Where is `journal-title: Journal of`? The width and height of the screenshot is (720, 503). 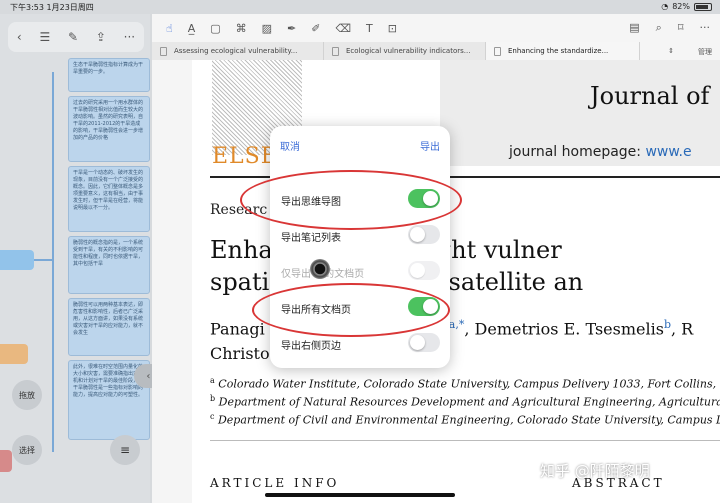
journal-title: Journal of is located at coordinates (650, 96).